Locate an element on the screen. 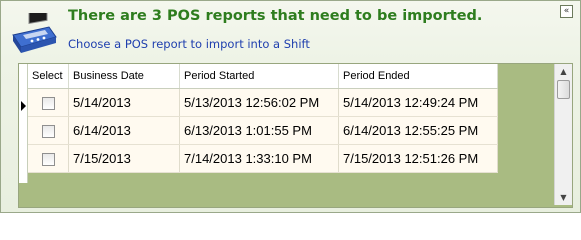  scrollbar-thumb is located at coordinates (563, 89).